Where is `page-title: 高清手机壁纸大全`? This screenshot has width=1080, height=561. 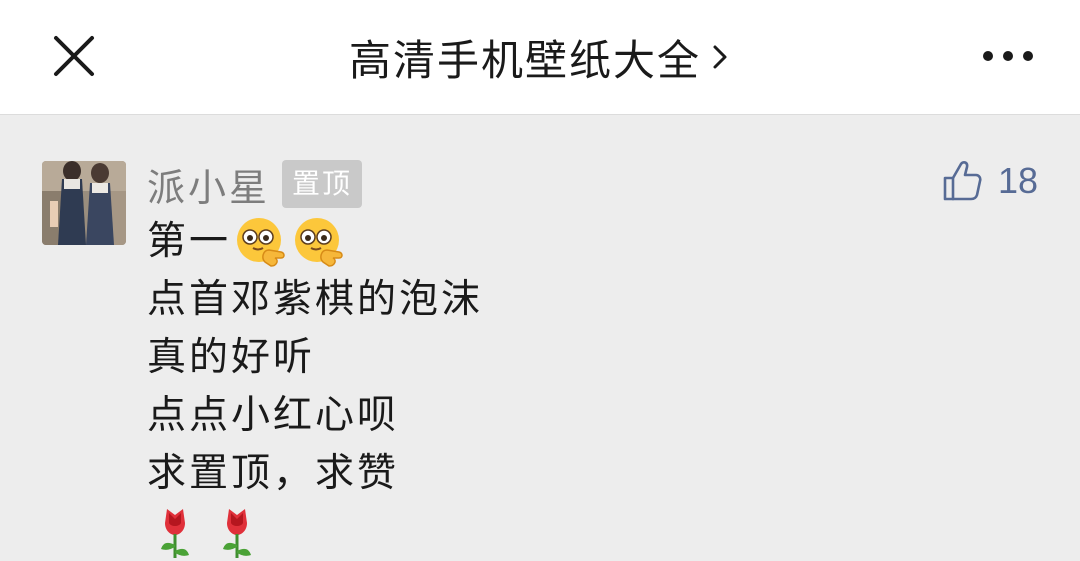 page-title: 高清手机壁纸大全 is located at coordinates (524, 60).